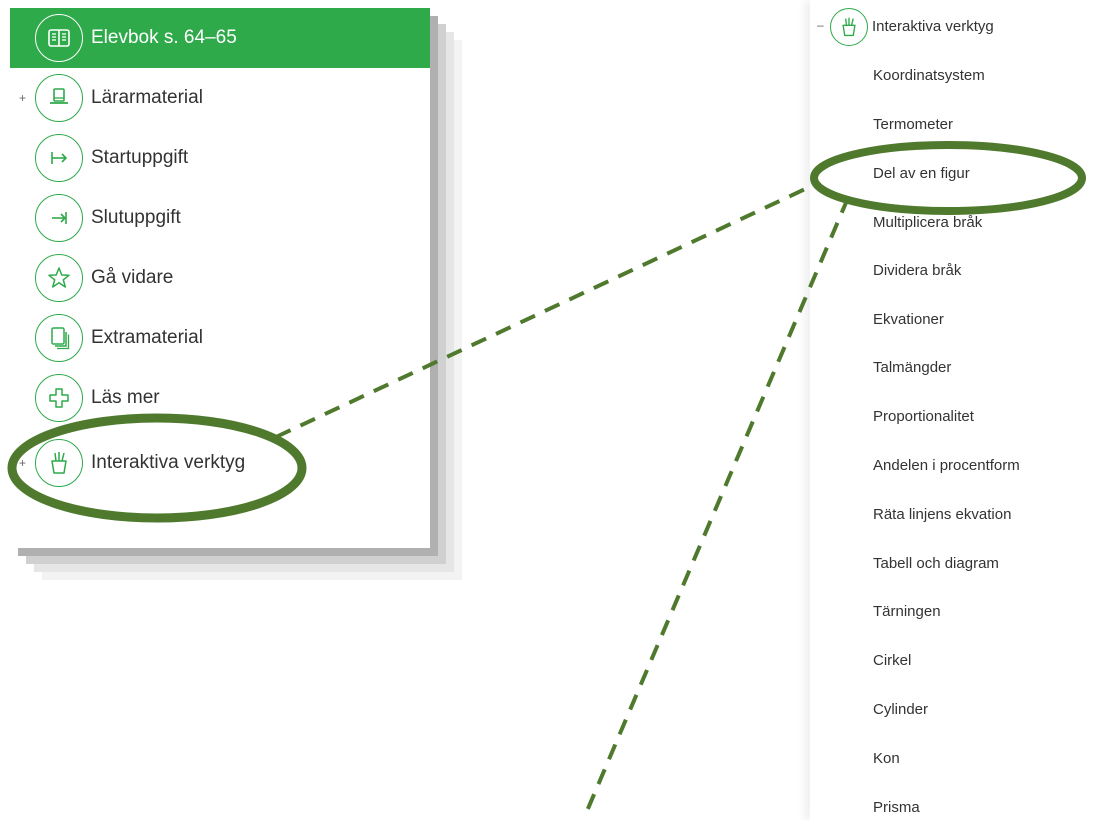 The image size is (1110, 820). I want to click on submenu-item-prisma: Prisma, so click(896, 807).